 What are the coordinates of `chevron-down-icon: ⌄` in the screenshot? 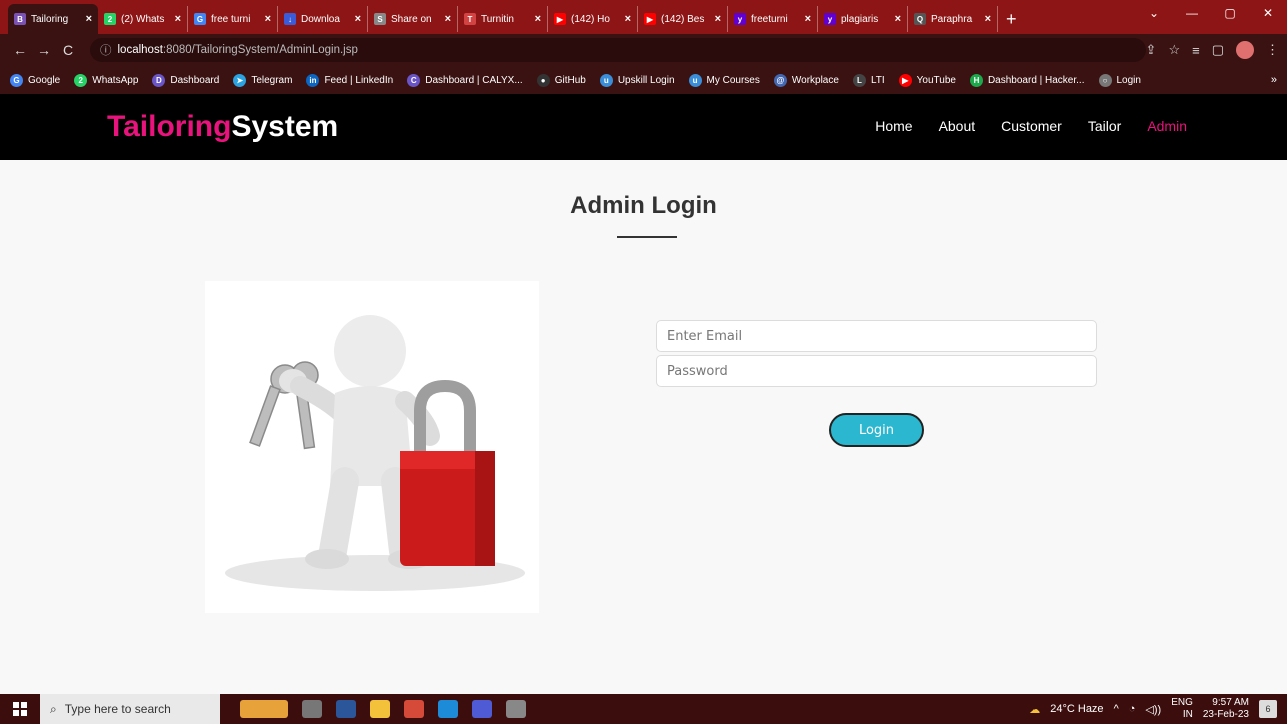 It's located at (1154, 13).